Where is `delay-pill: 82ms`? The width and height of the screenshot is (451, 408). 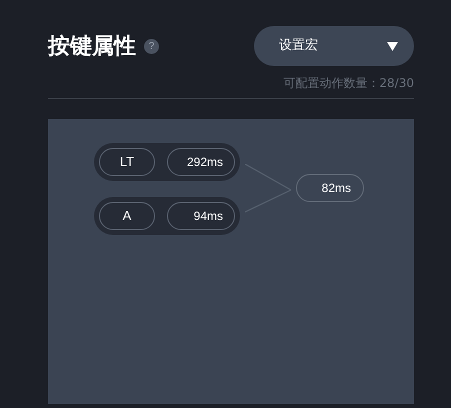 delay-pill: 82ms is located at coordinates (330, 188).